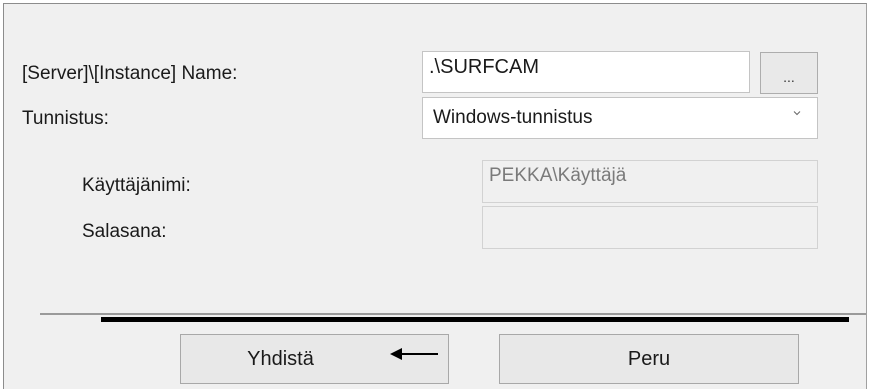 The height and width of the screenshot is (392, 871). What do you see at coordinates (650, 181) in the screenshot?
I see `username-input: PEKKA\Käyttäjä` at bounding box center [650, 181].